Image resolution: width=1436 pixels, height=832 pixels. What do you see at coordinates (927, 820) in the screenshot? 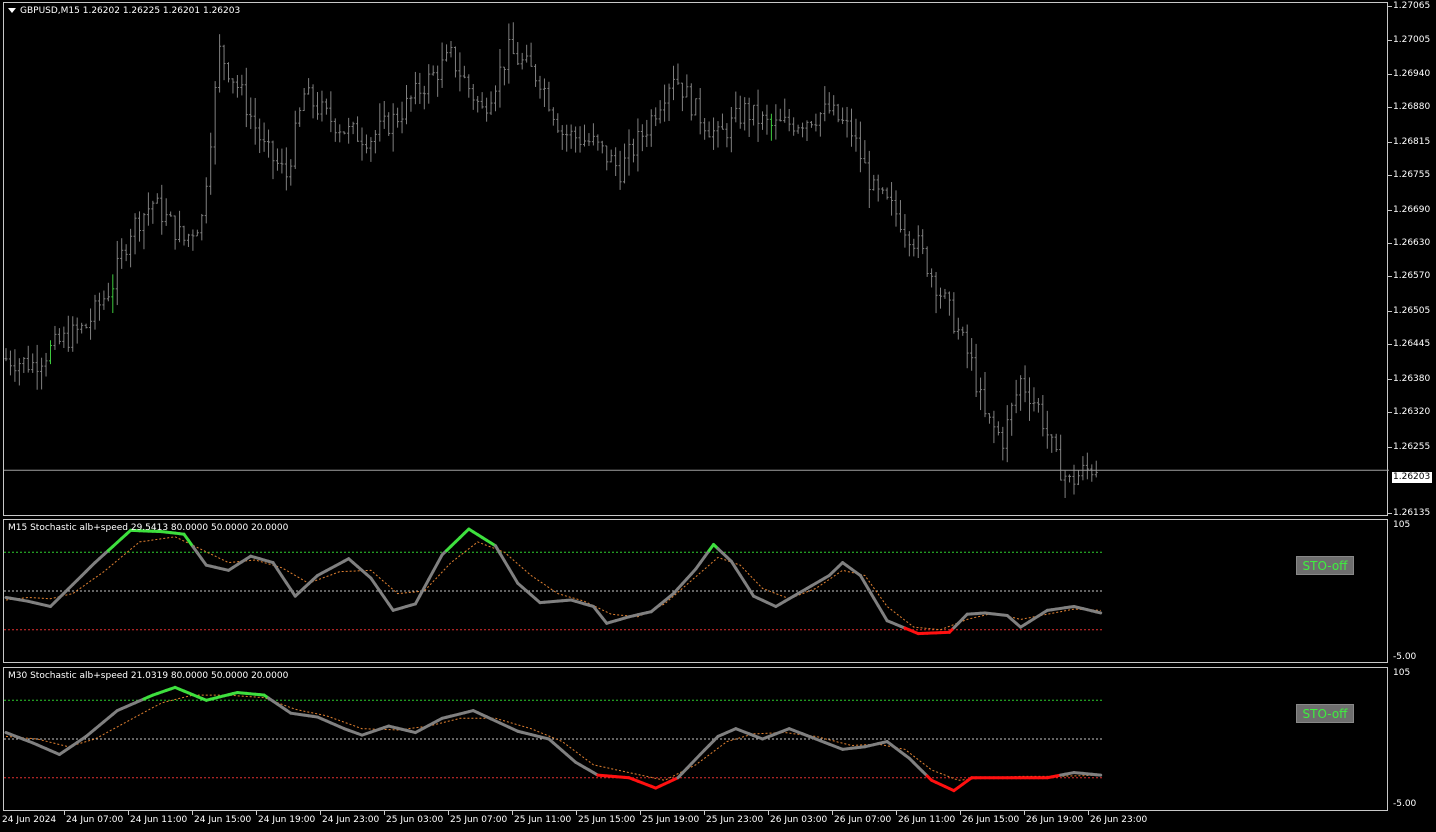
I see `time-axis-label: 26 Jun 11:00` at bounding box center [927, 820].